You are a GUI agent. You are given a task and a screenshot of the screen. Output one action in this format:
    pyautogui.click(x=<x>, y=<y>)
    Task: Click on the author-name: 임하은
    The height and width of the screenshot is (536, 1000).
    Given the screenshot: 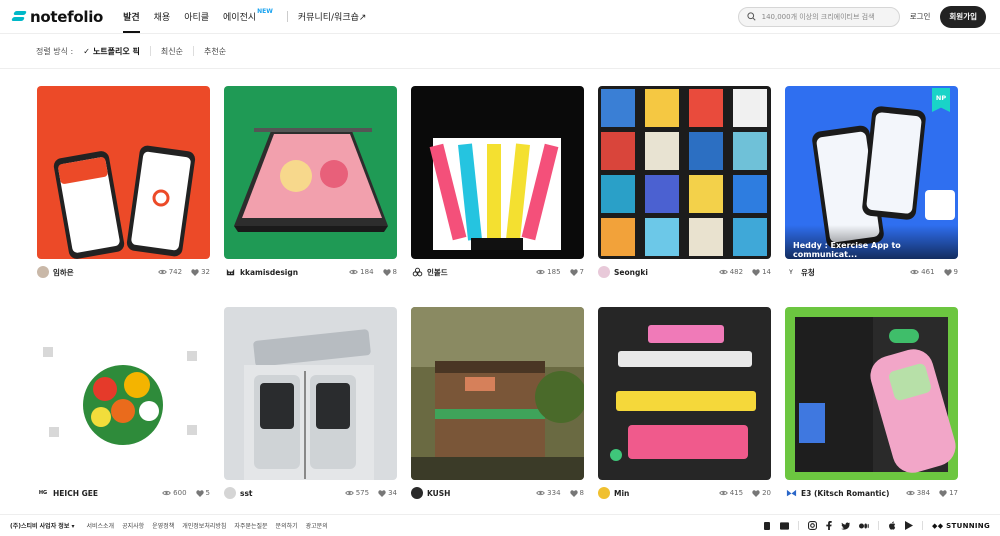 What is the action you would take?
    pyautogui.click(x=105, y=272)
    